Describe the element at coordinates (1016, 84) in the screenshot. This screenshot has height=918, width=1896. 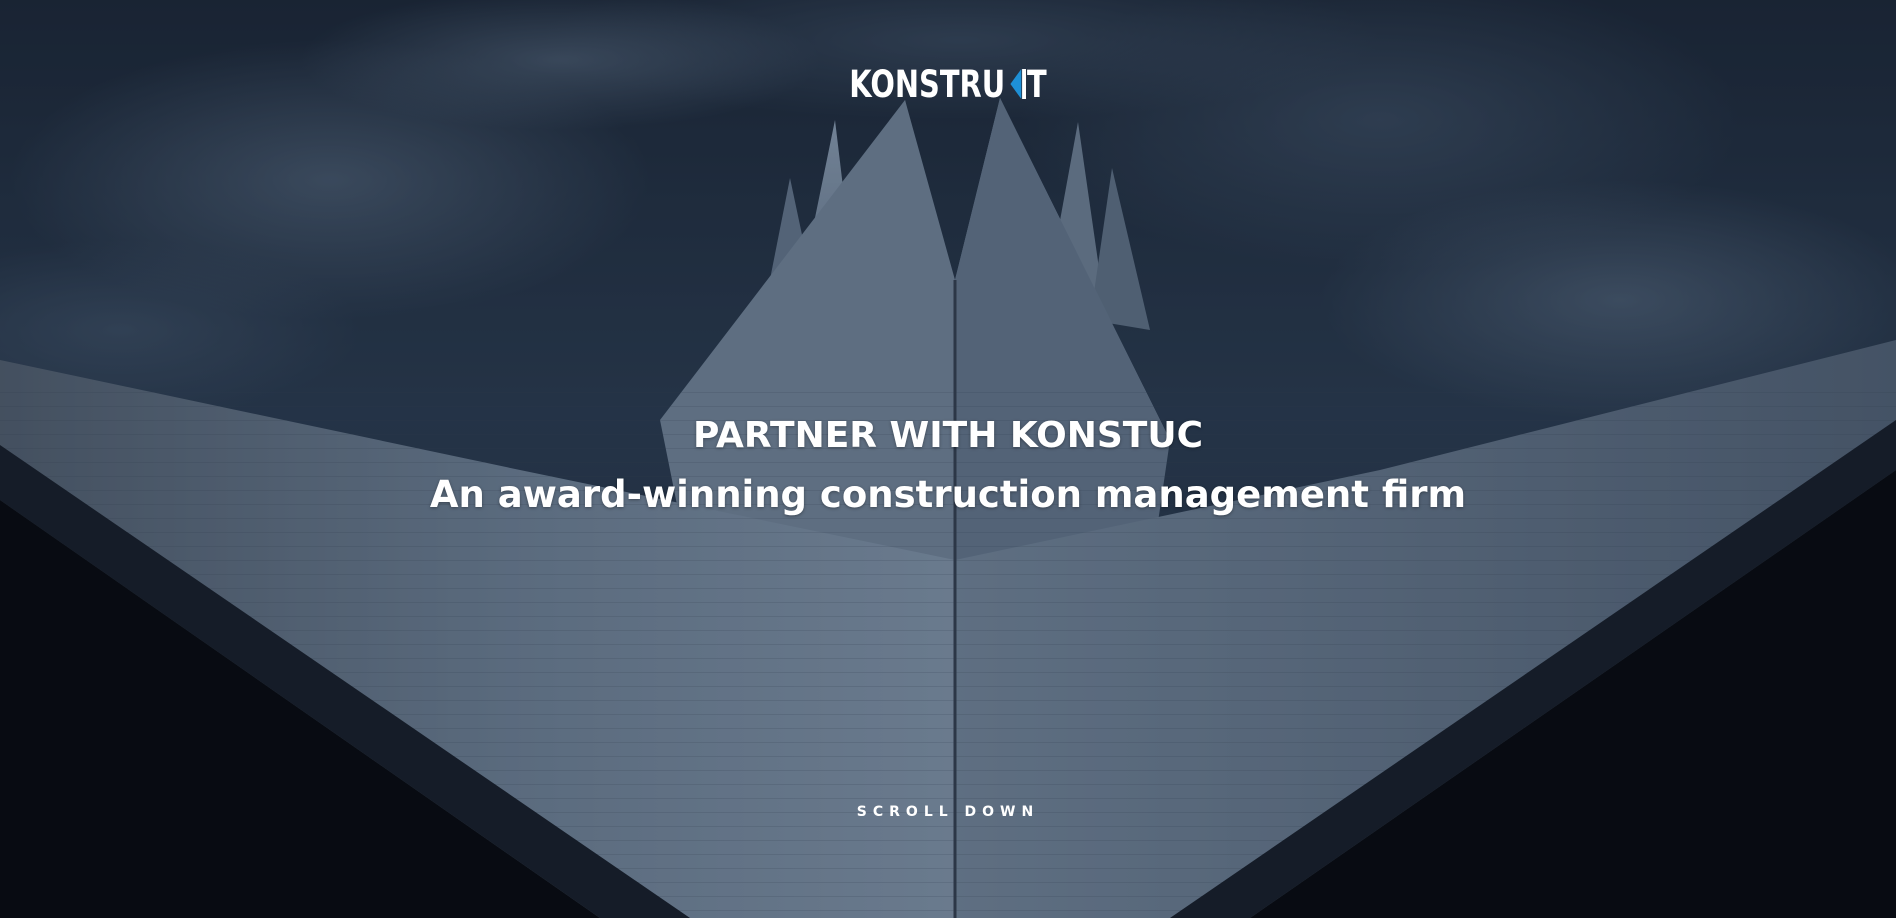
I see `logo-chevron-icon` at that location.